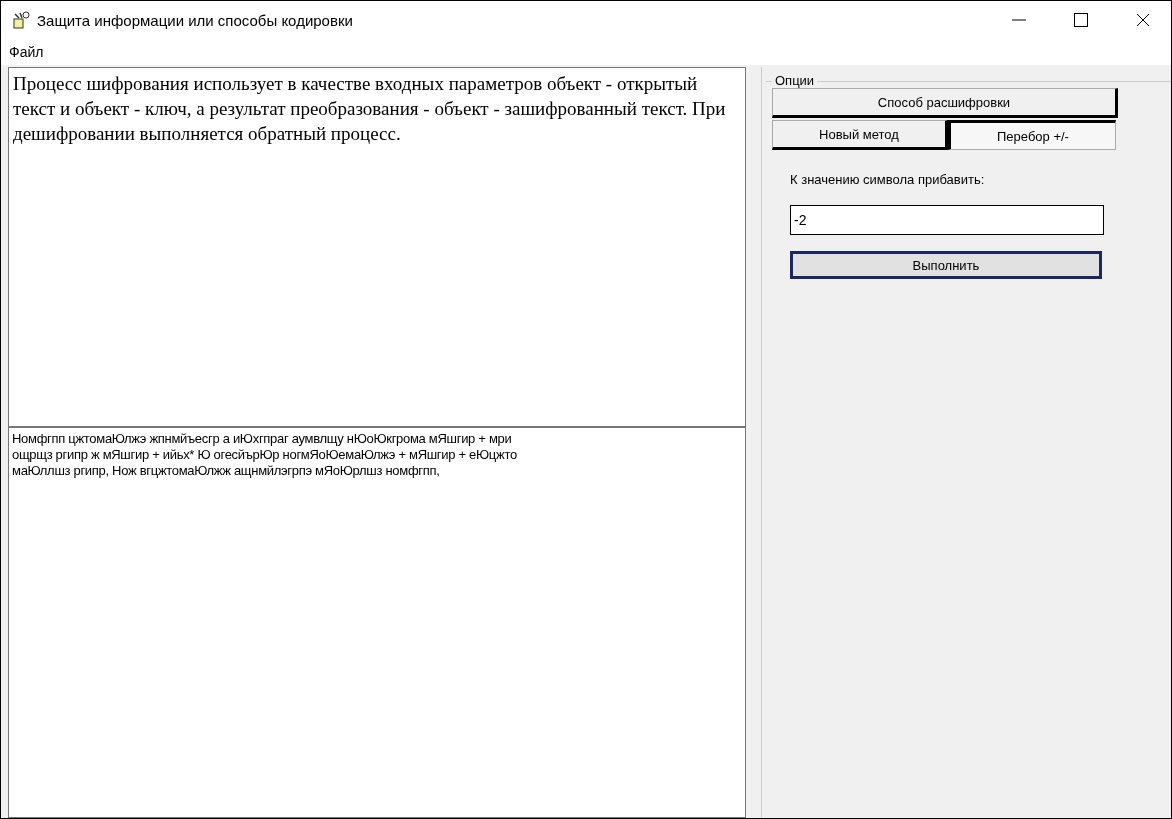 This screenshot has height=819, width=1172. I want to click on shift-label: К значению символа прибавить:, so click(887, 179).